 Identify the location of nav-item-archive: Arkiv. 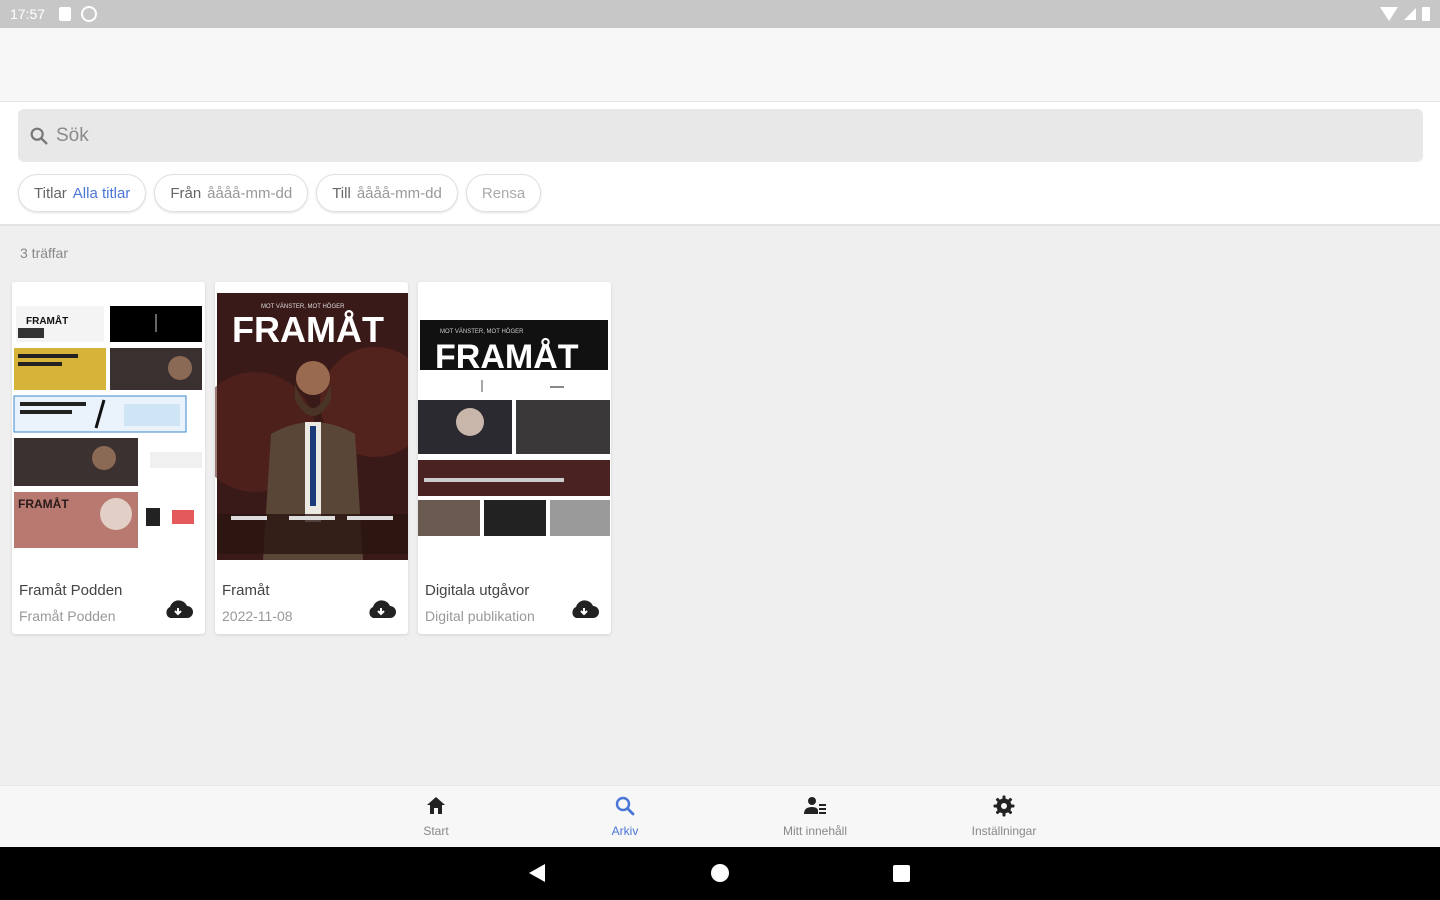
(625, 816).